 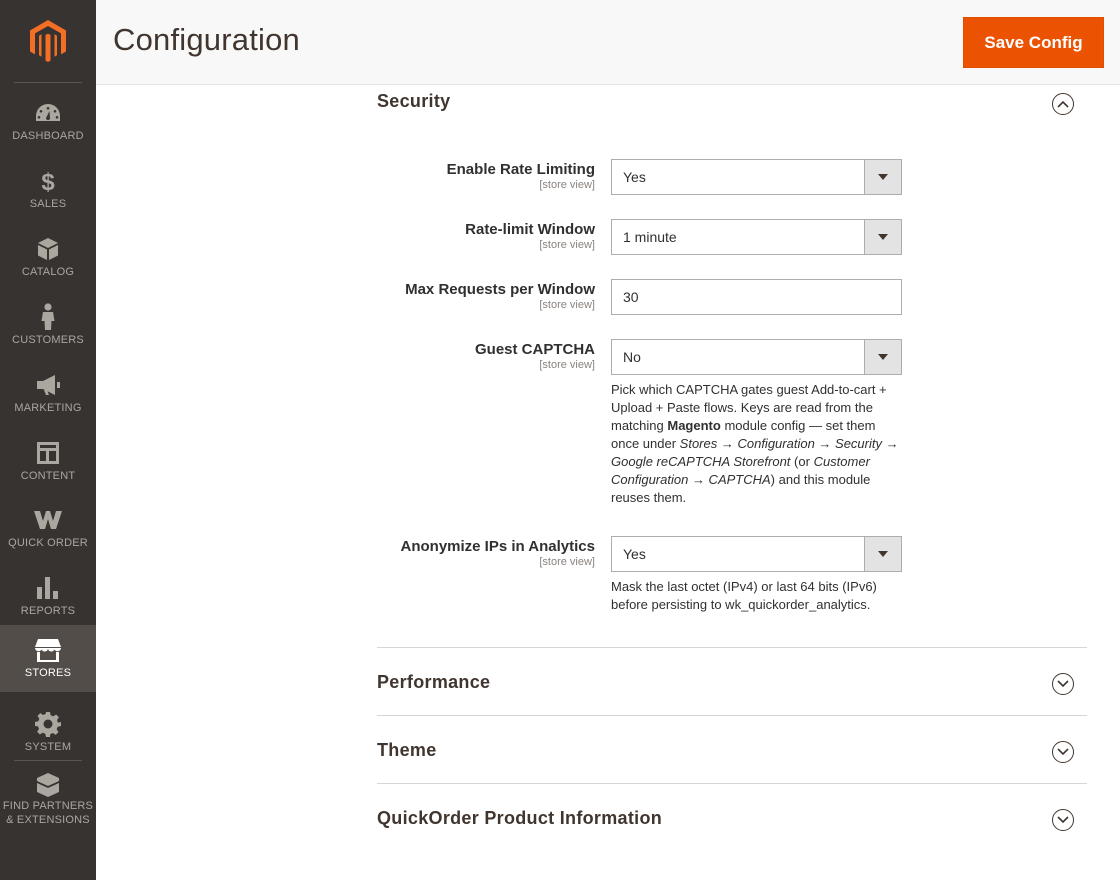 What do you see at coordinates (48, 543) in the screenshot?
I see `nav-label: QUICK ORDER` at bounding box center [48, 543].